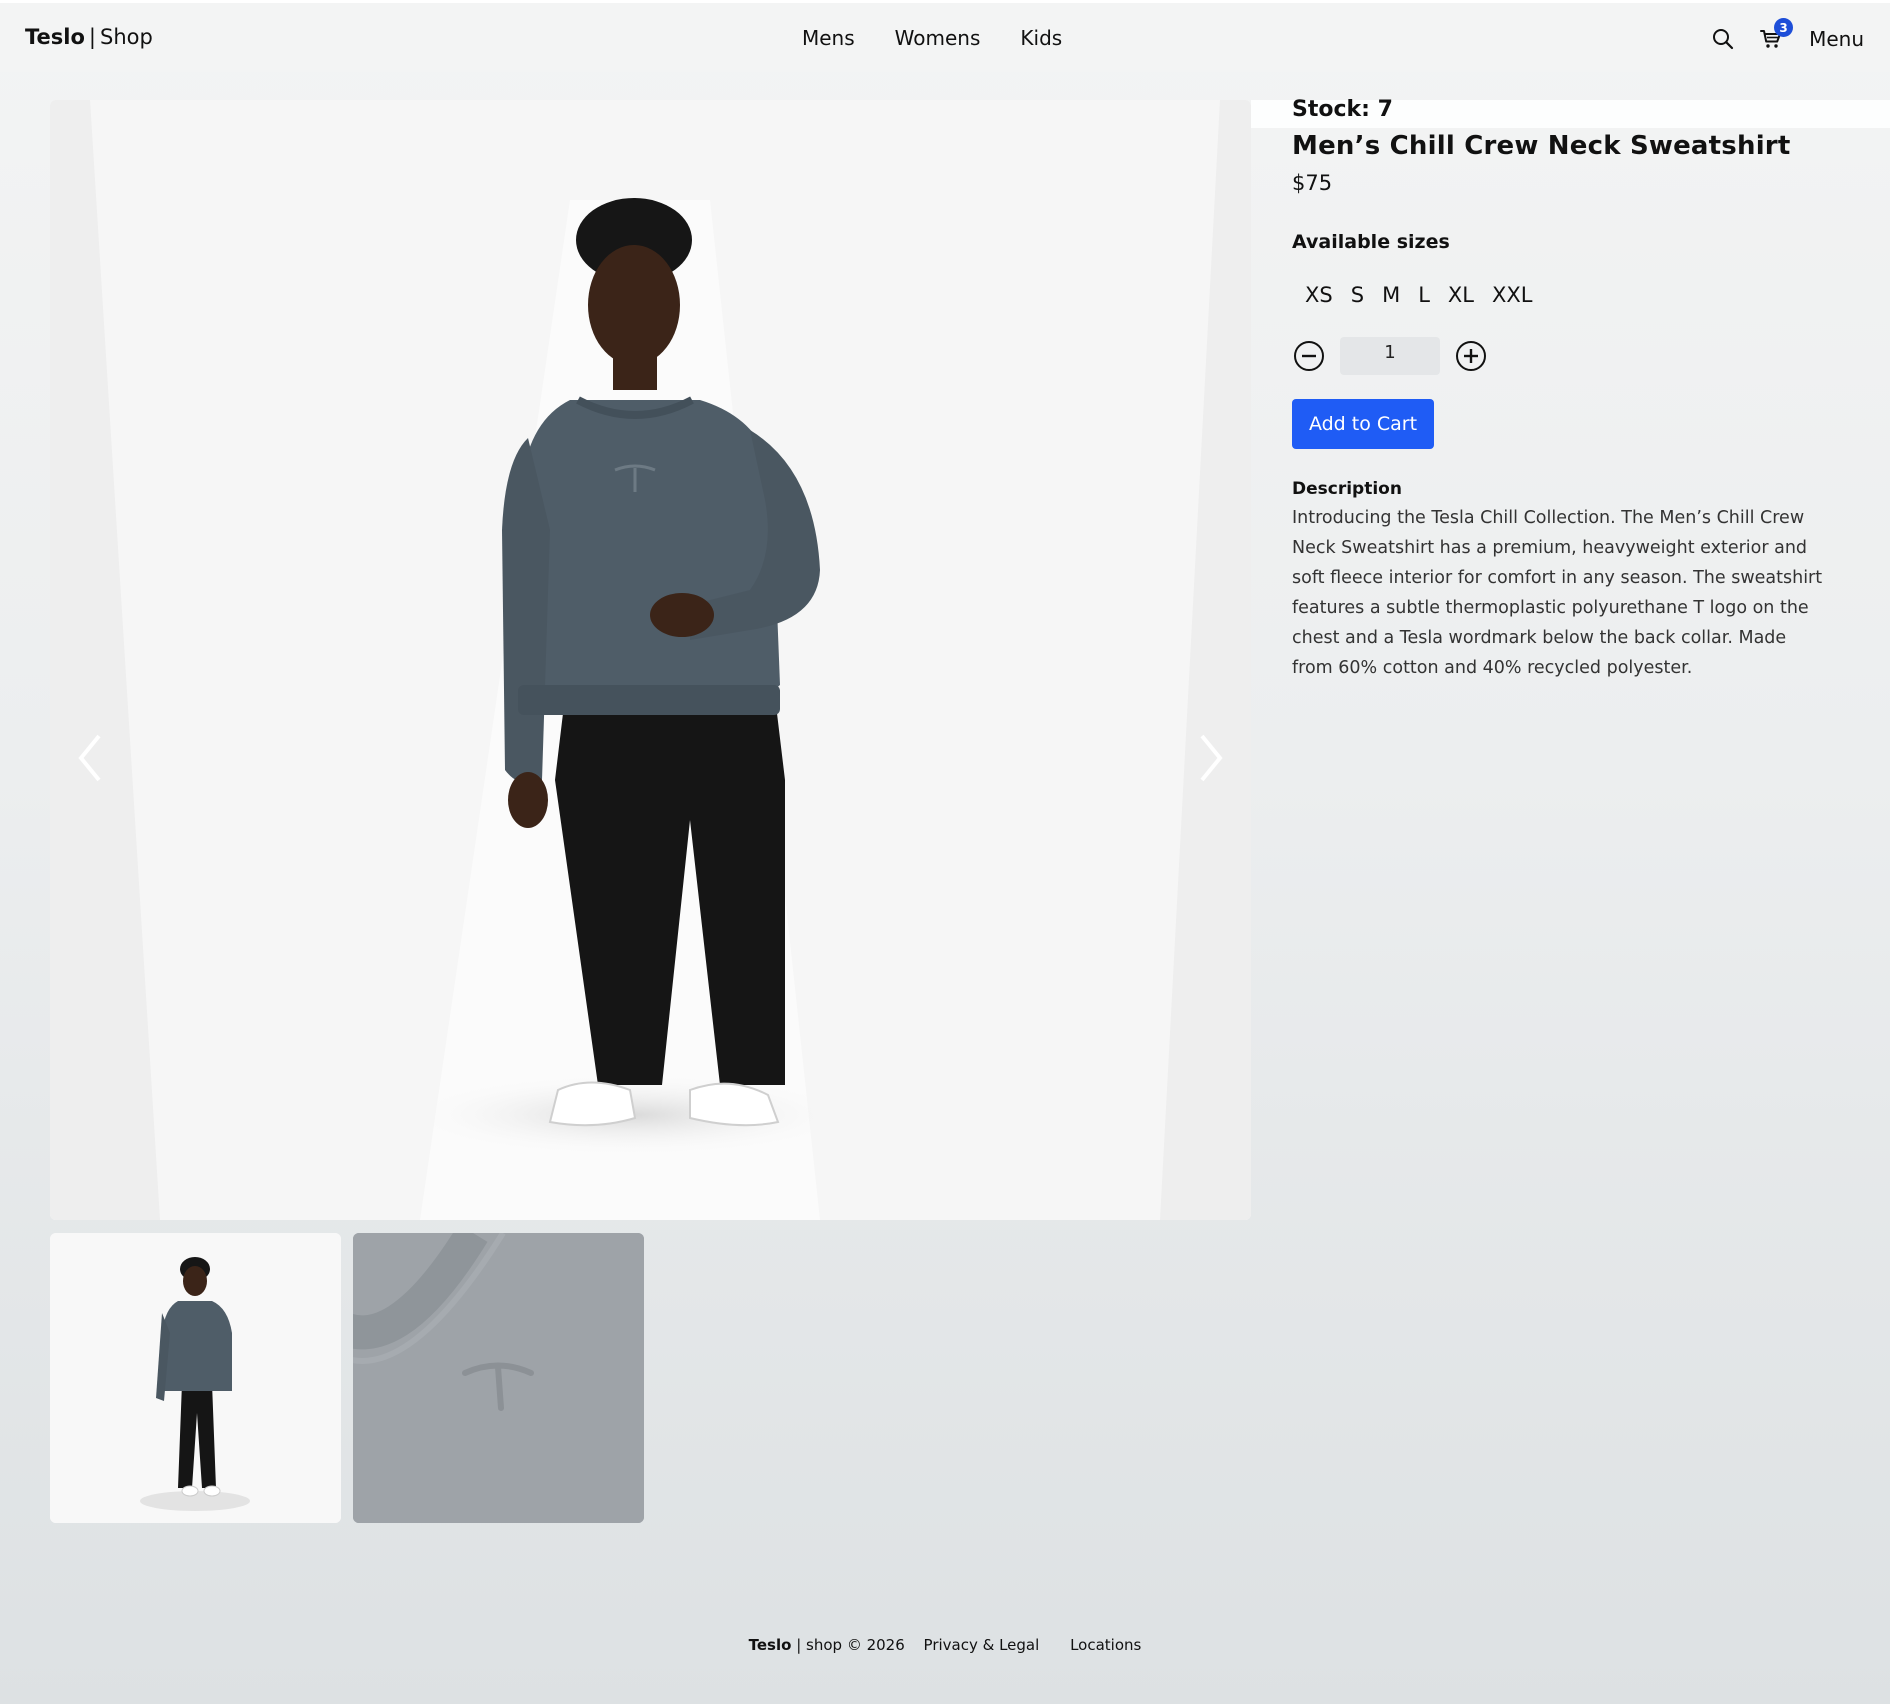 This screenshot has width=1890, height=1704. Describe the element at coordinates (1512, 295) in the screenshot. I see `size-option-xxl: XXL` at that location.